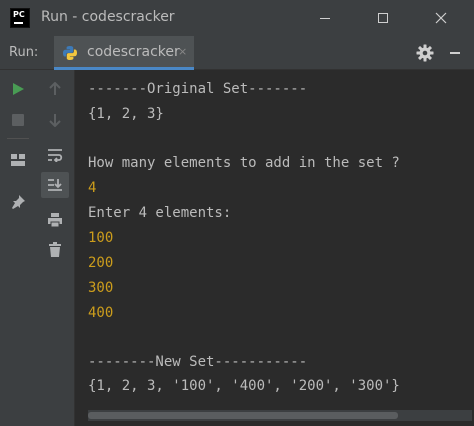  I want to click on layout-icon, so click(18, 160).